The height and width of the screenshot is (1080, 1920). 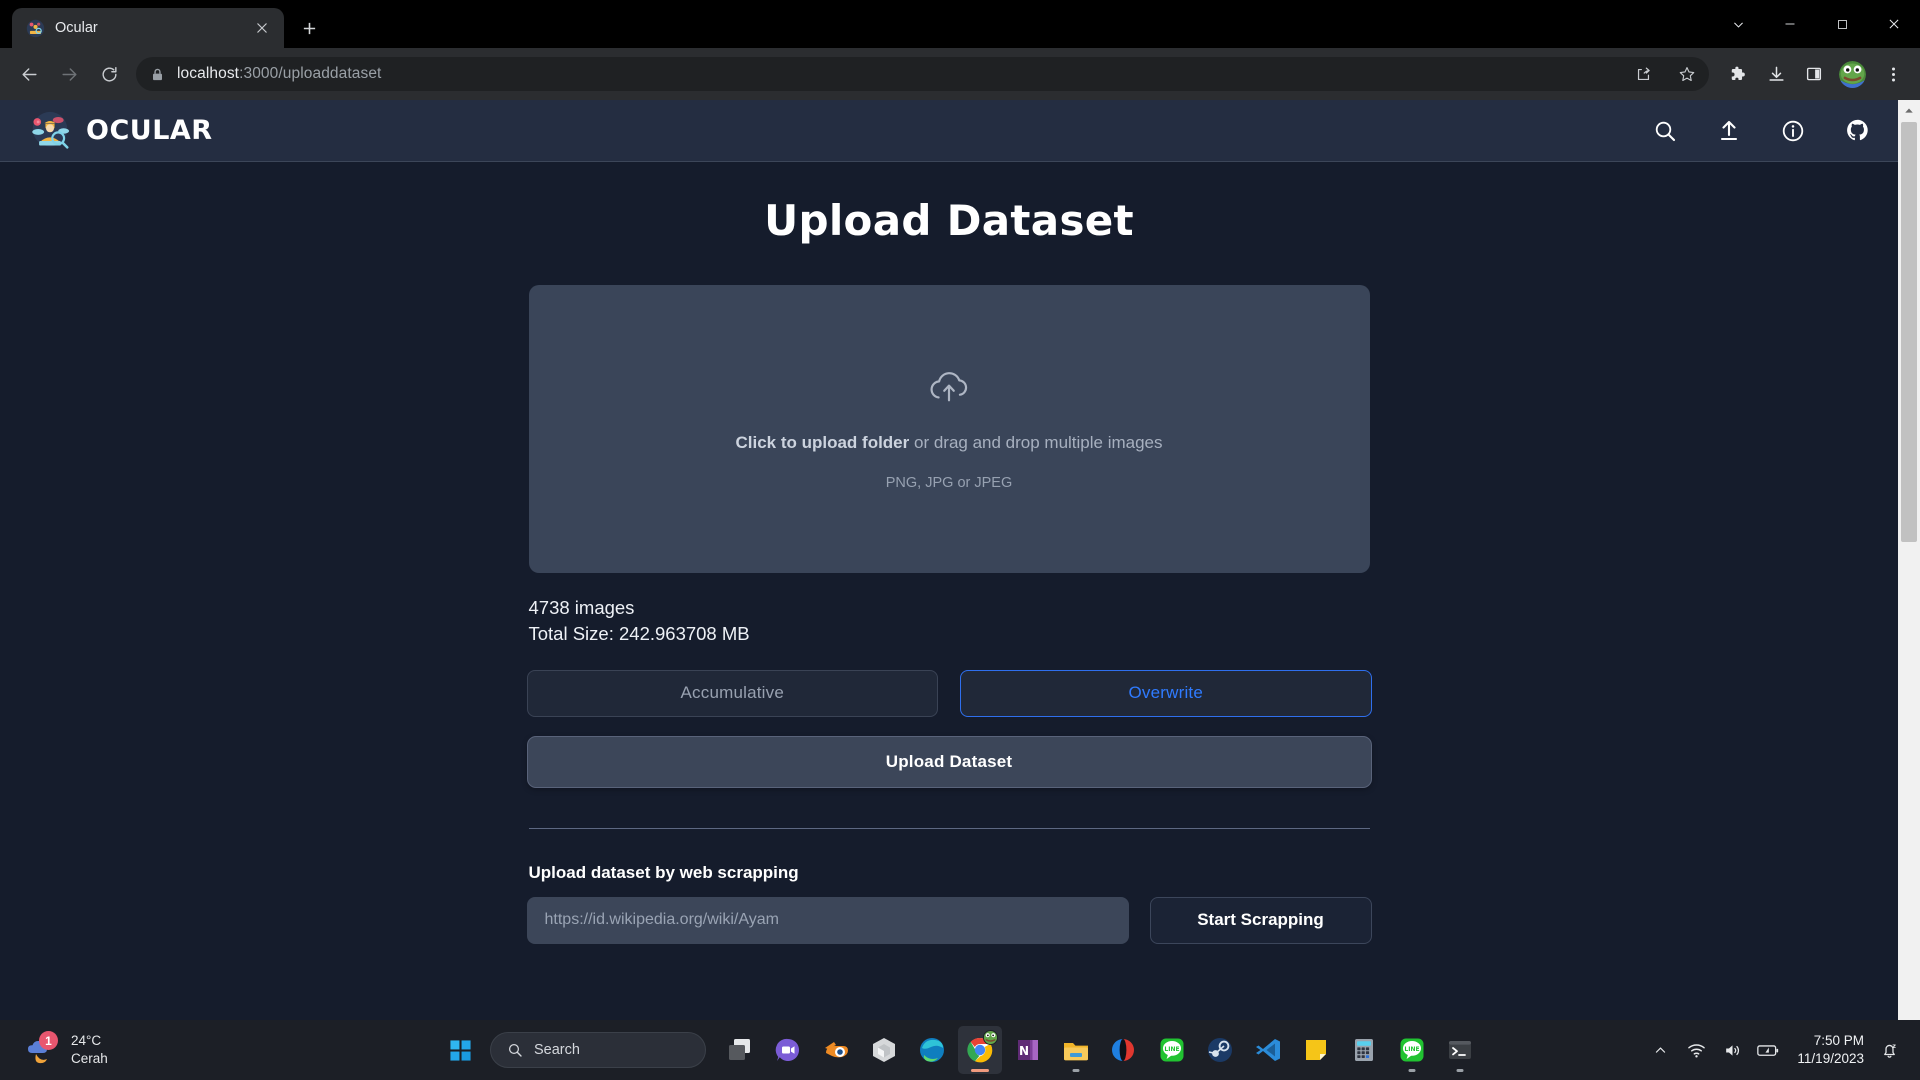 I want to click on taskbar-task-view, so click(x=740, y=1050).